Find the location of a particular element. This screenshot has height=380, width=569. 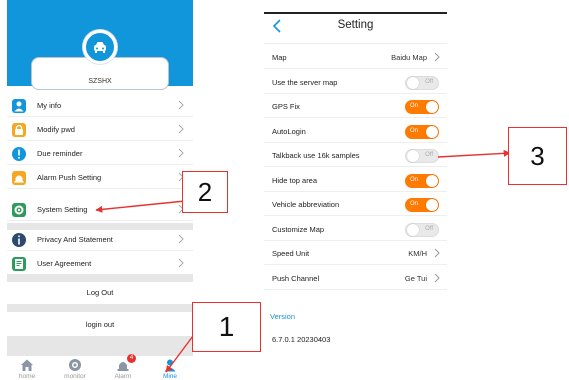

tab-monitor: monitor is located at coordinates (75, 368).